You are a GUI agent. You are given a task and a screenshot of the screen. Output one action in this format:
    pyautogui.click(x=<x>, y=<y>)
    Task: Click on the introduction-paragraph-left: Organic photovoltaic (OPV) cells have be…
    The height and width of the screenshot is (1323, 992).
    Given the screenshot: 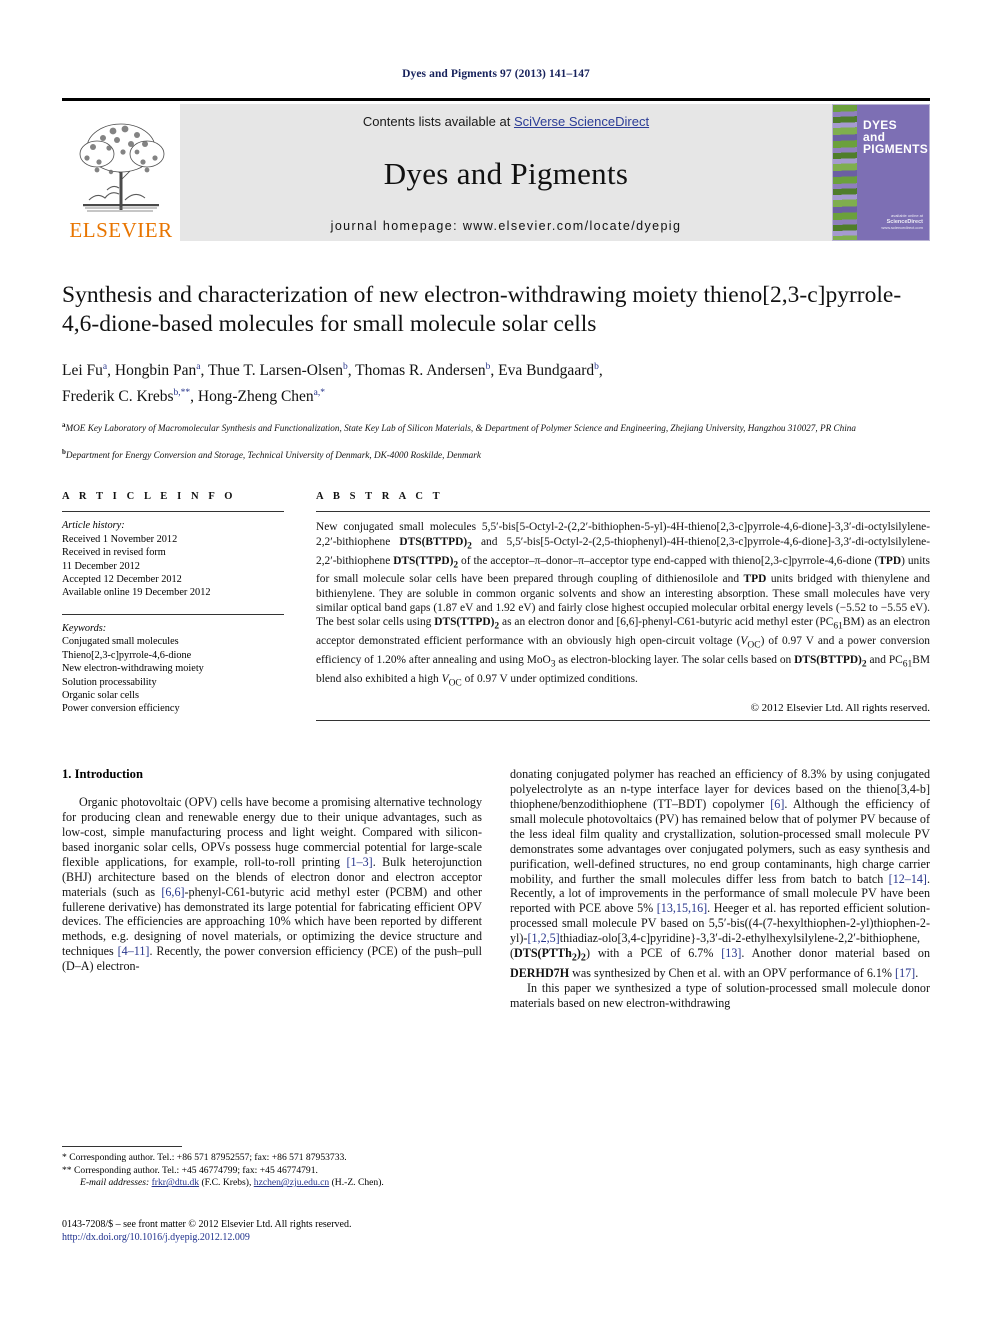 What is the action you would take?
    pyautogui.click(x=272, y=884)
    